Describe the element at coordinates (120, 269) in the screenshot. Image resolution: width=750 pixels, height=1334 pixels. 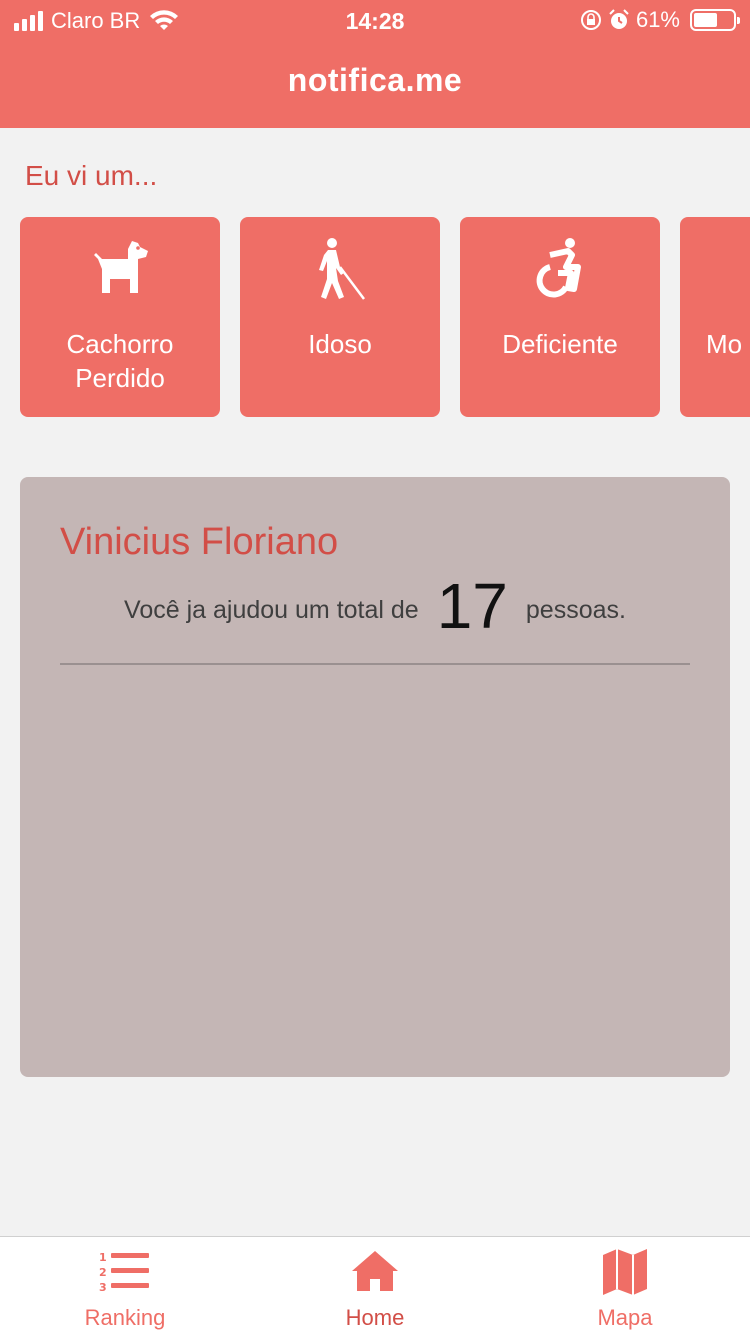
I see `dog-icon` at that location.